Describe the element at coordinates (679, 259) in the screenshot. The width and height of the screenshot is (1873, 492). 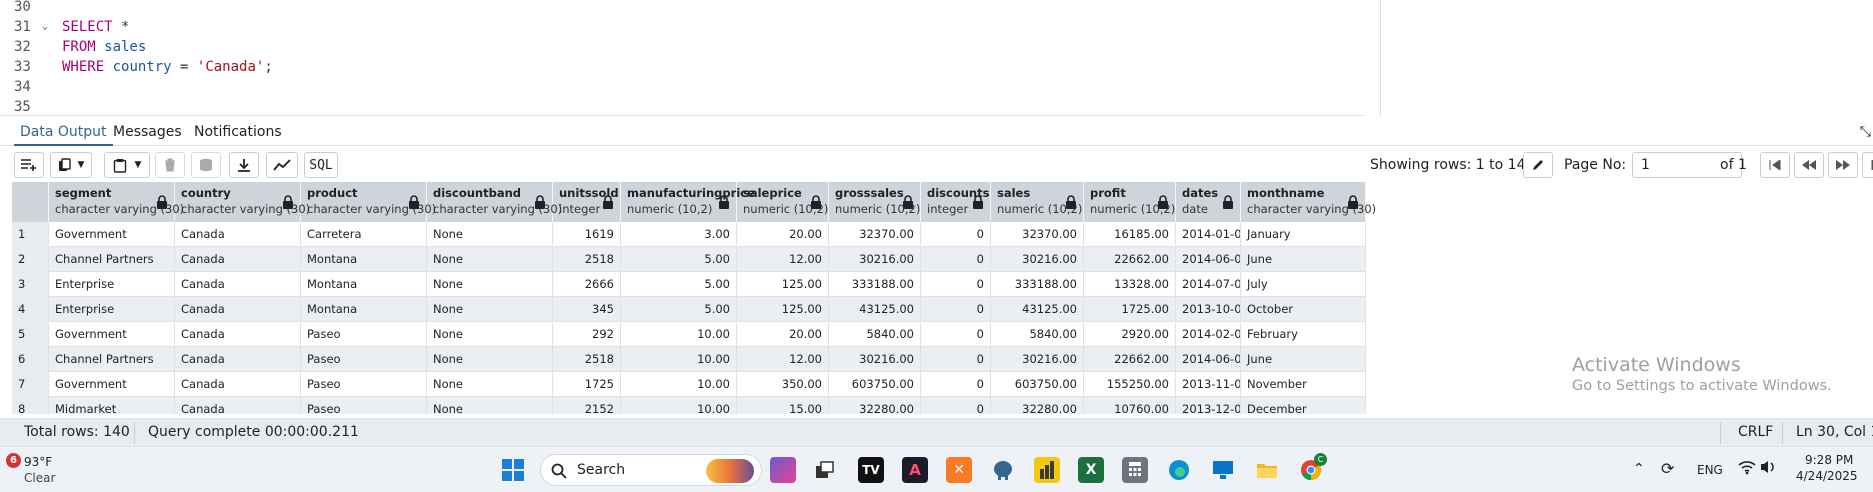
I see `cell-manufacturingprice: 5.00` at that location.